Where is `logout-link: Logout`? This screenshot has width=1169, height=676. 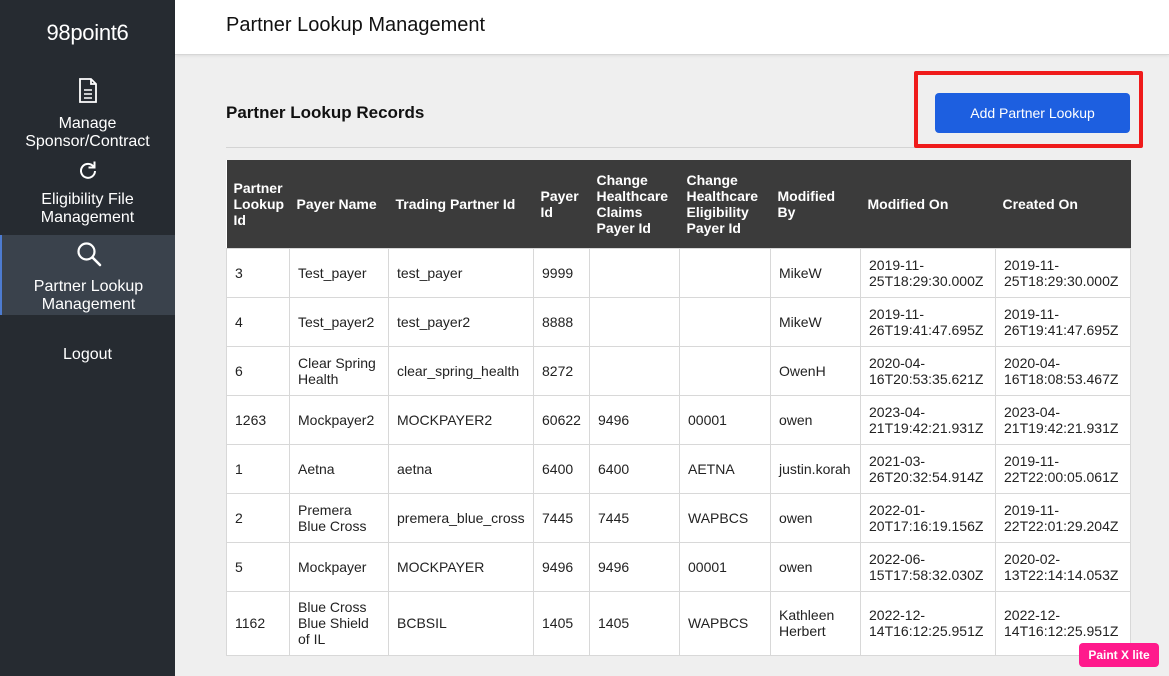 logout-link: Logout is located at coordinates (87, 356).